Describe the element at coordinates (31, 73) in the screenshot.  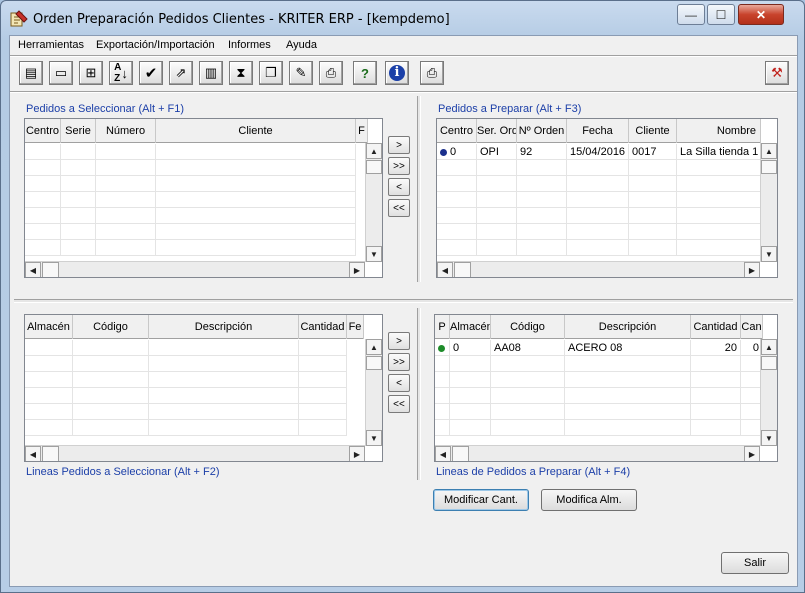
I see `form-icon: ▤` at that location.